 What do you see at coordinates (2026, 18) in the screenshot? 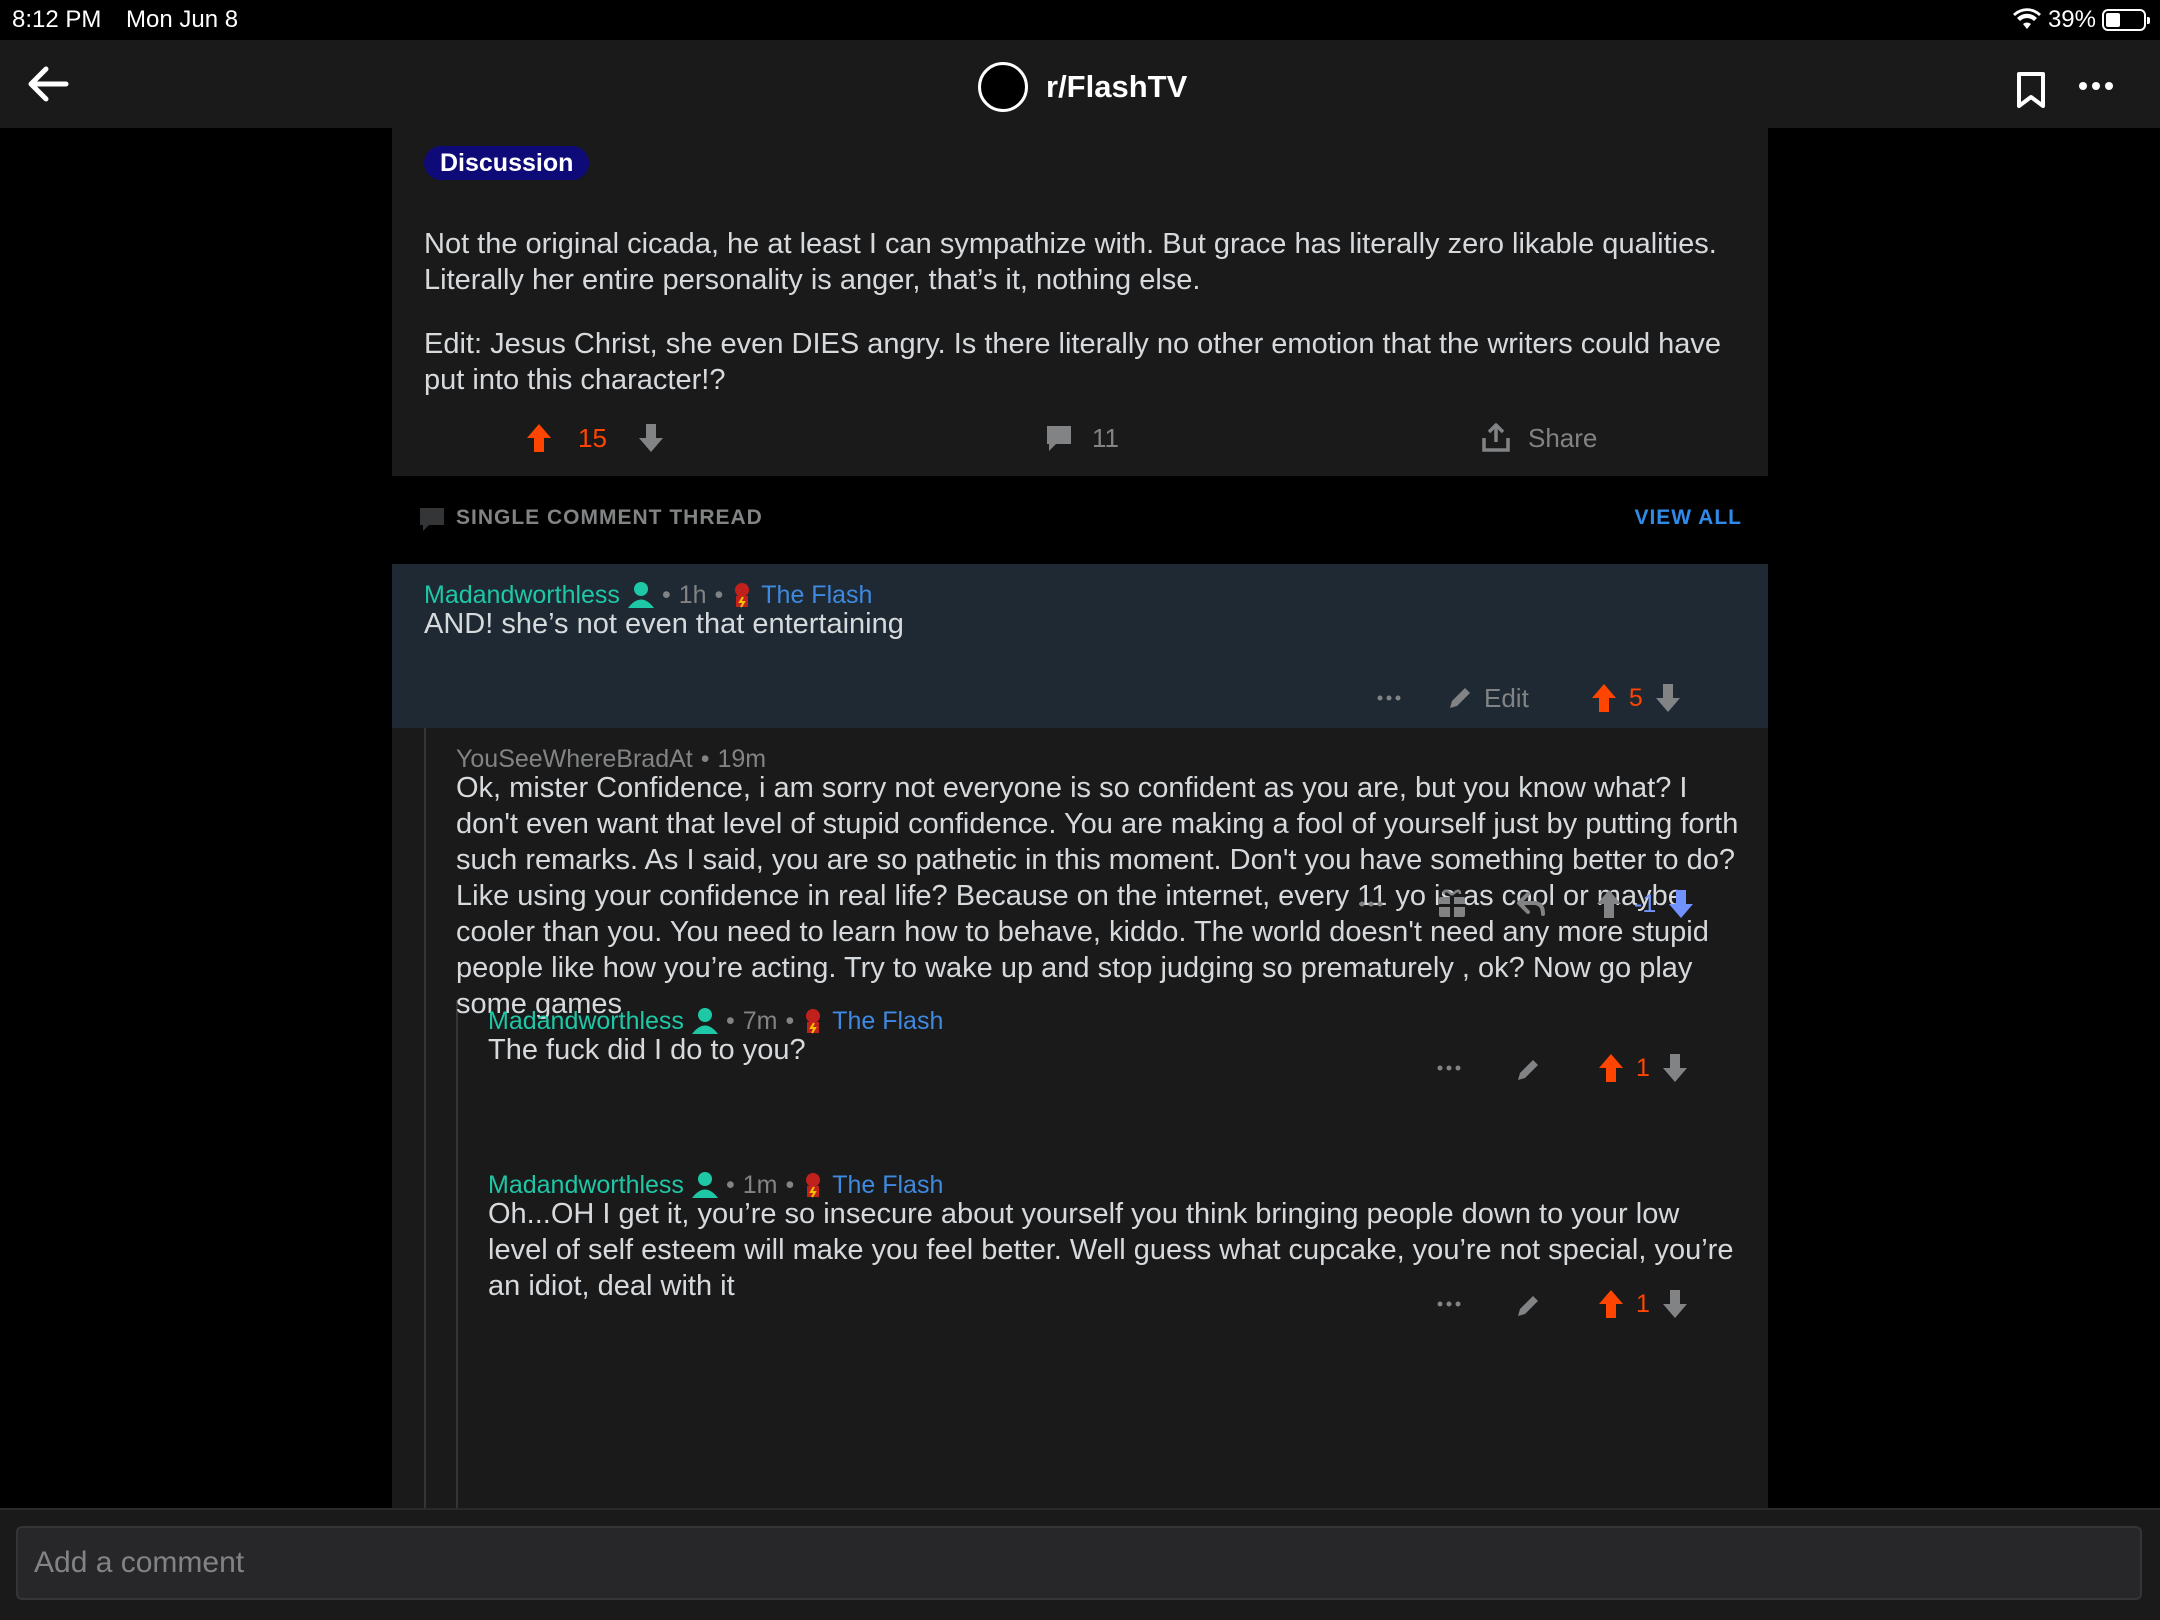
I see `wifi-icon` at bounding box center [2026, 18].